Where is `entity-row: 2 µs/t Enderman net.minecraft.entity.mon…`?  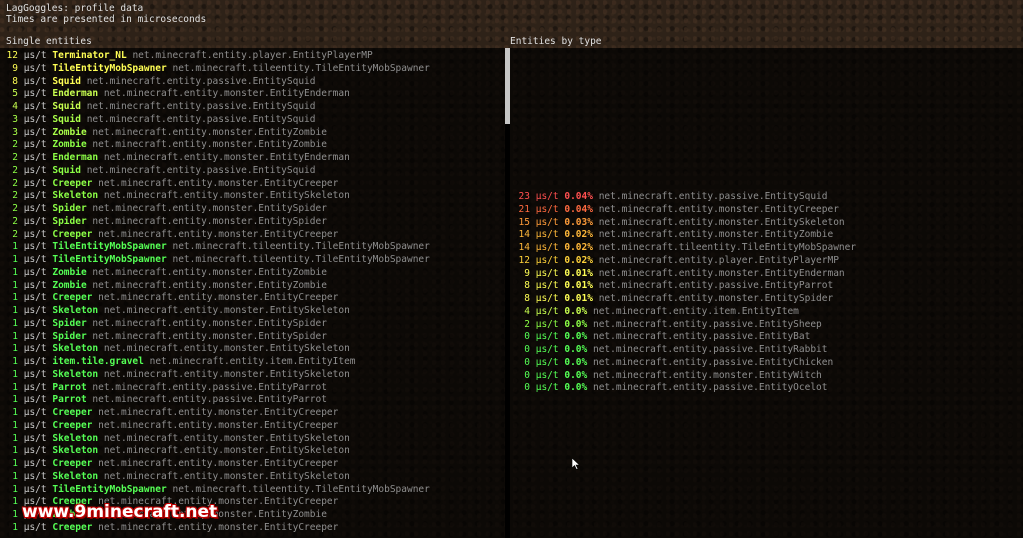 entity-row: 2 µs/t Enderman net.minecraft.entity.mon… is located at coordinates (252, 158).